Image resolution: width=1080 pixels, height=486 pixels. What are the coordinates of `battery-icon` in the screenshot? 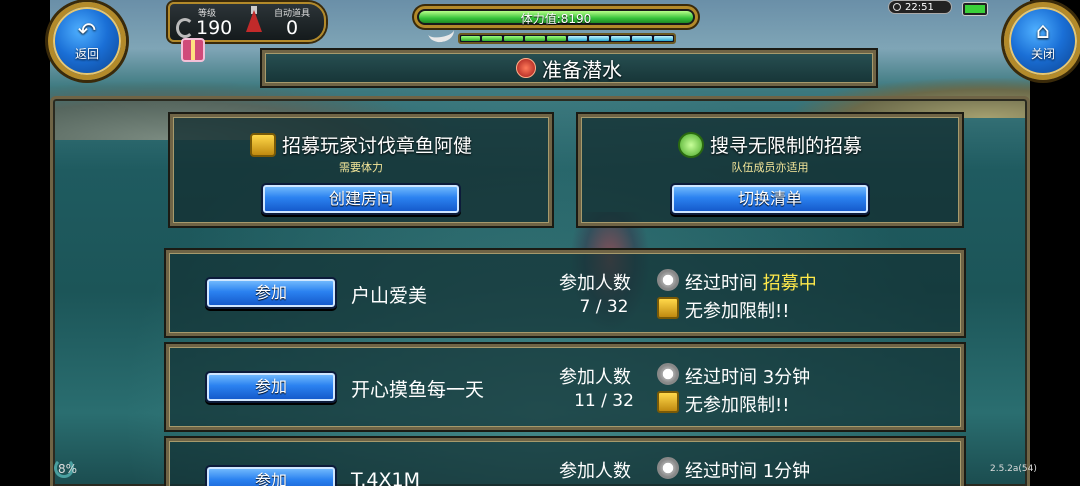 It's located at (975, 9).